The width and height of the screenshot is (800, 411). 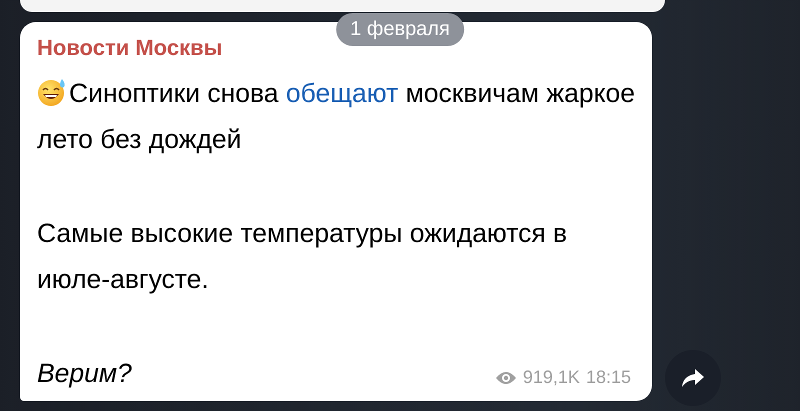 I want to click on message-text: Самые высокие температуры ожидаются в июле-августе., so click(x=302, y=256).